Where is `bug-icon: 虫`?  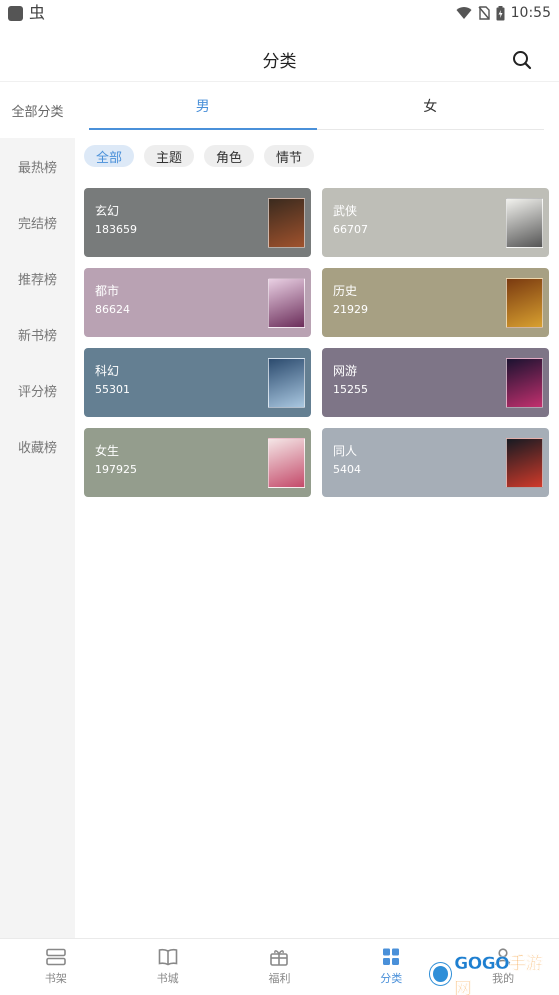
bug-icon: 虫 is located at coordinates (37, 12).